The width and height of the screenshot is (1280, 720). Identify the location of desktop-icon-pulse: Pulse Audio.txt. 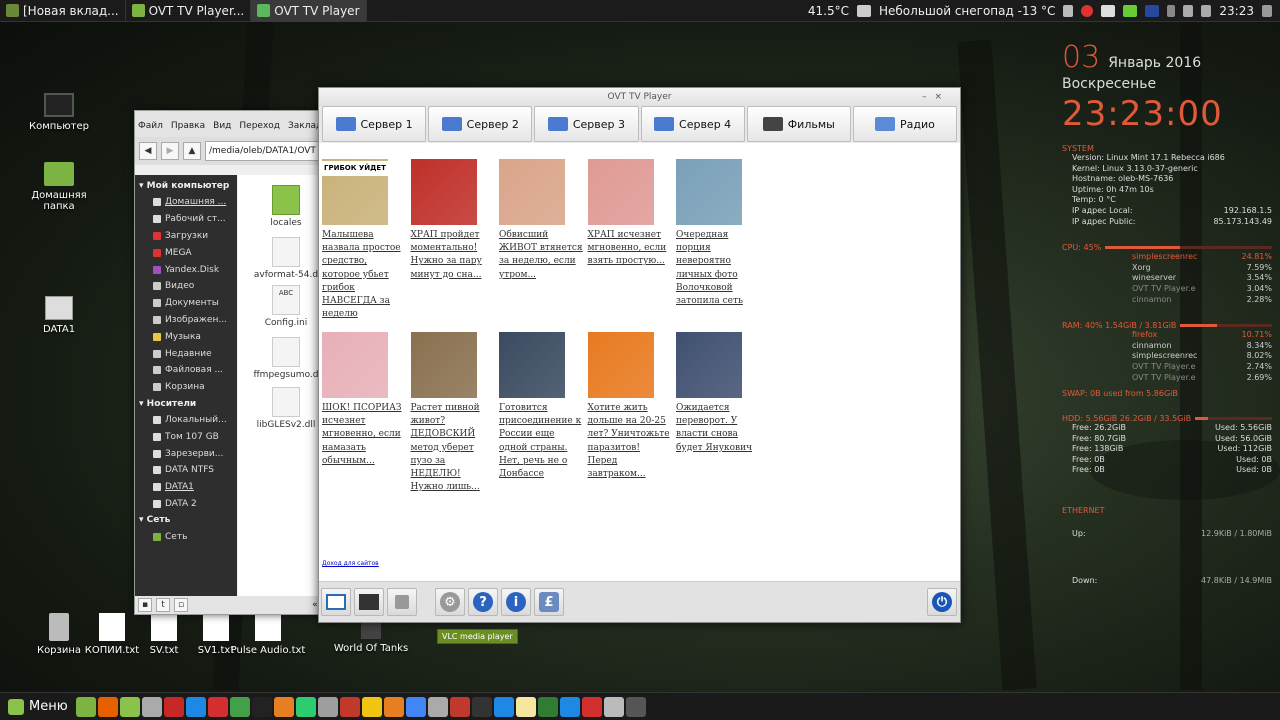
(268, 634).